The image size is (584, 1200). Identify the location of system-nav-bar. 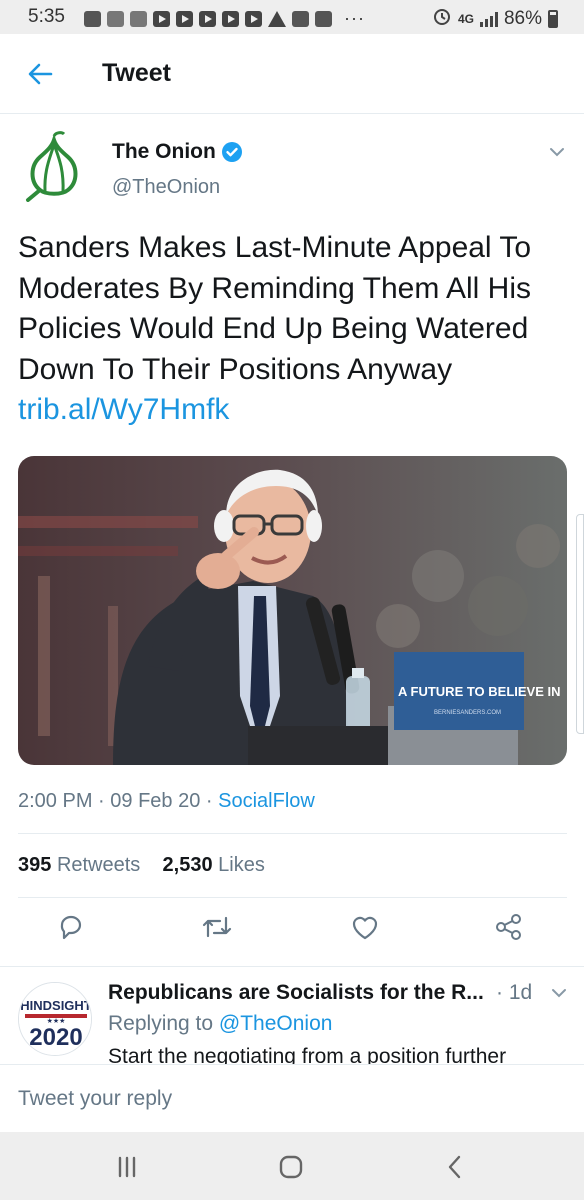
(292, 1166).